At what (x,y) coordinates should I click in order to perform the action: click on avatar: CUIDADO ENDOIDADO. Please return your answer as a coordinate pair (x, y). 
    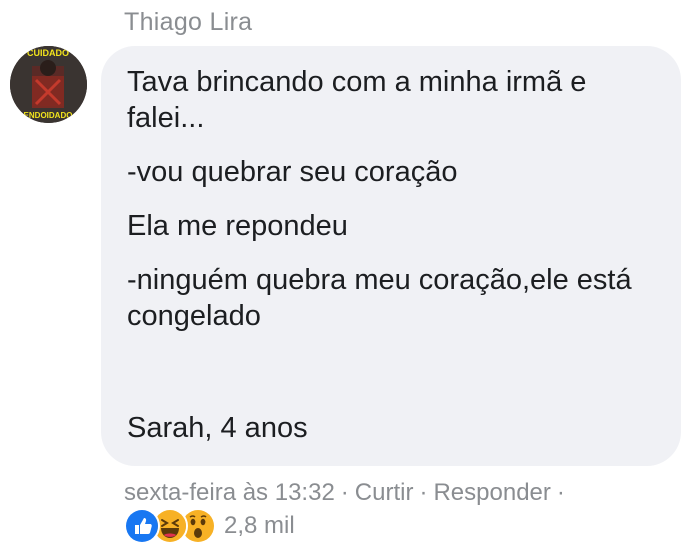
    Looking at the image, I should click on (48, 84).